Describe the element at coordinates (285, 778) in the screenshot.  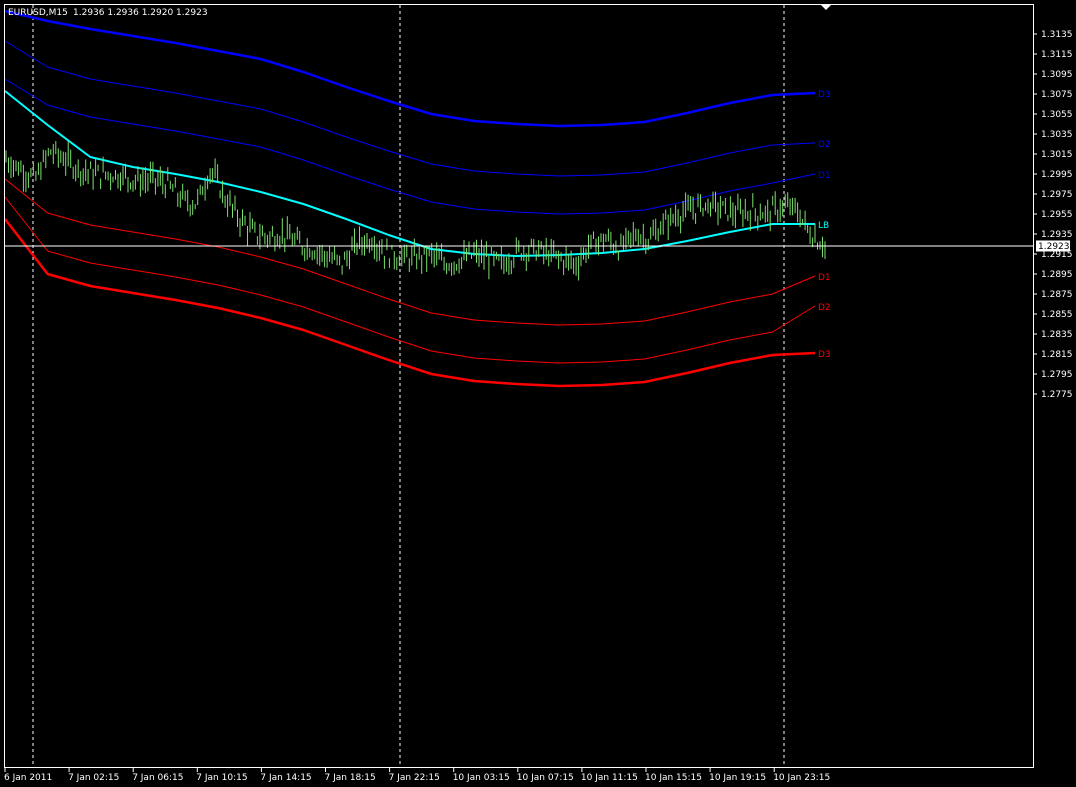
I see `time-tick-label: 7 Jan 14:15` at that location.